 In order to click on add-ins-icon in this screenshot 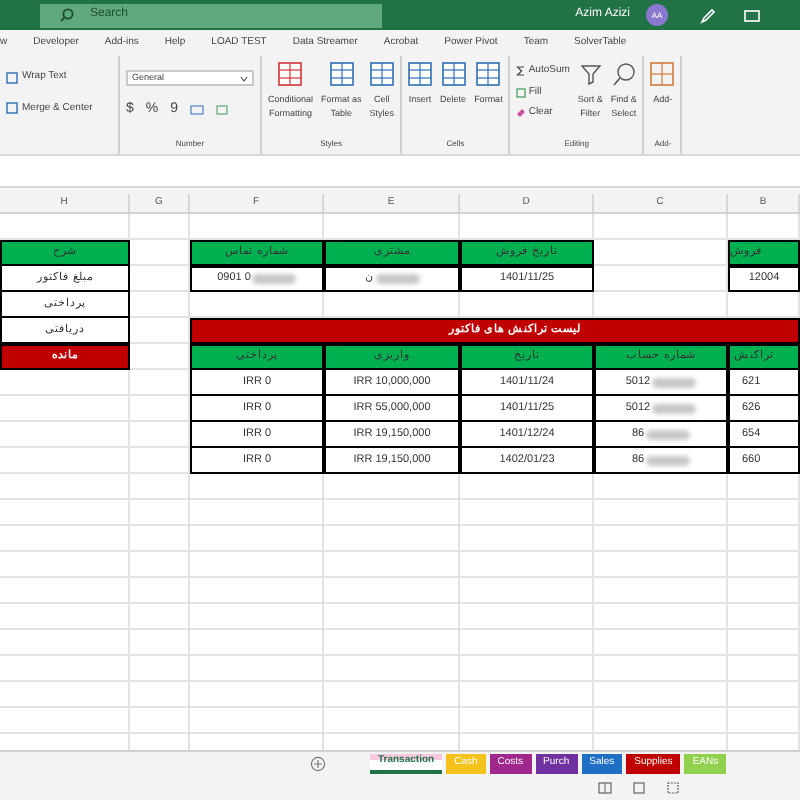, I will do `click(662, 74)`.